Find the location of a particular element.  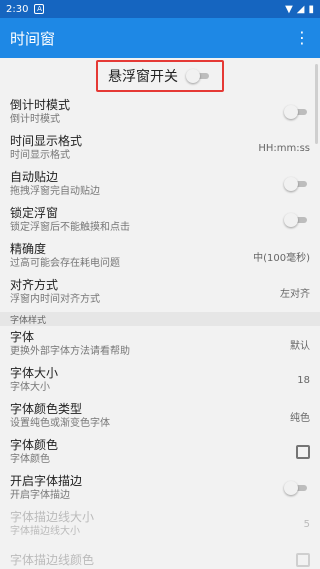

font-color-type-value: 纯色 is located at coordinates (300, 418).